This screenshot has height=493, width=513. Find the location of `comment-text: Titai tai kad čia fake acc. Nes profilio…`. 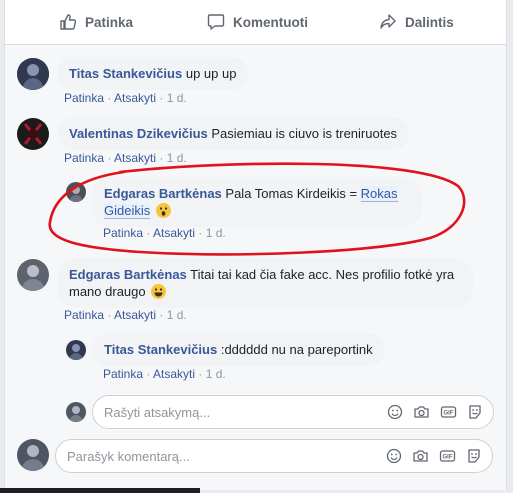

comment-text: Titai tai kad čia fake acc. Nes profilio… is located at coordinates (322, 274).